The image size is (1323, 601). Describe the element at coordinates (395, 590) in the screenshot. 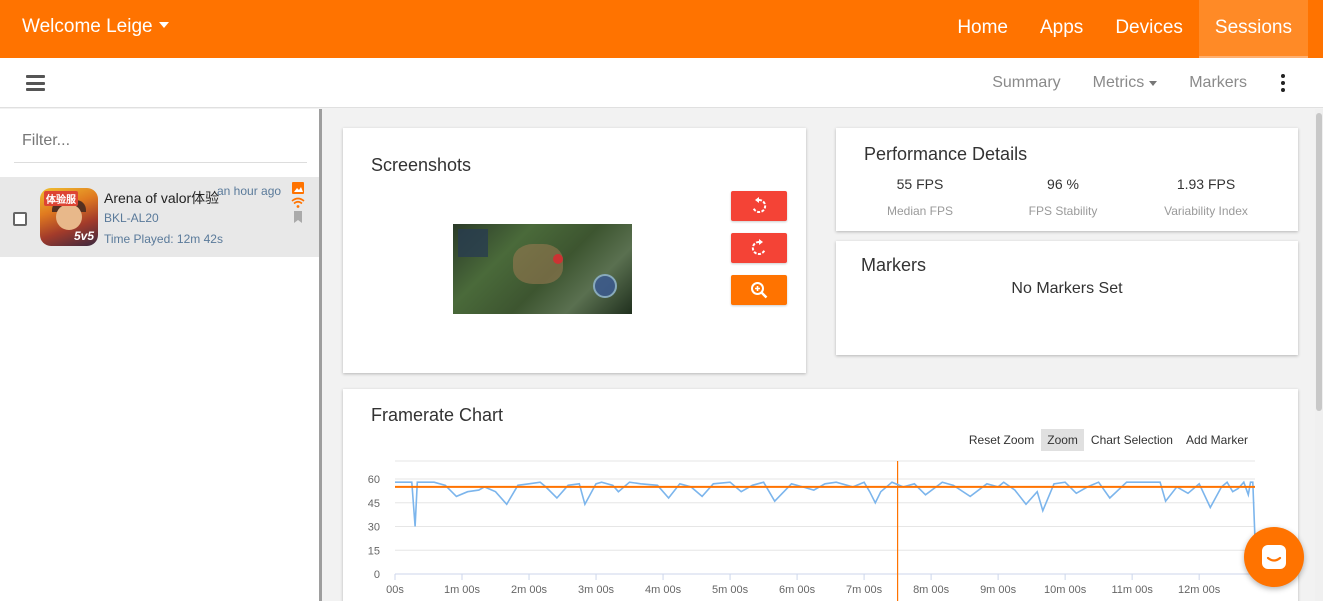

I see `x-tick-label: 00s` at that location.